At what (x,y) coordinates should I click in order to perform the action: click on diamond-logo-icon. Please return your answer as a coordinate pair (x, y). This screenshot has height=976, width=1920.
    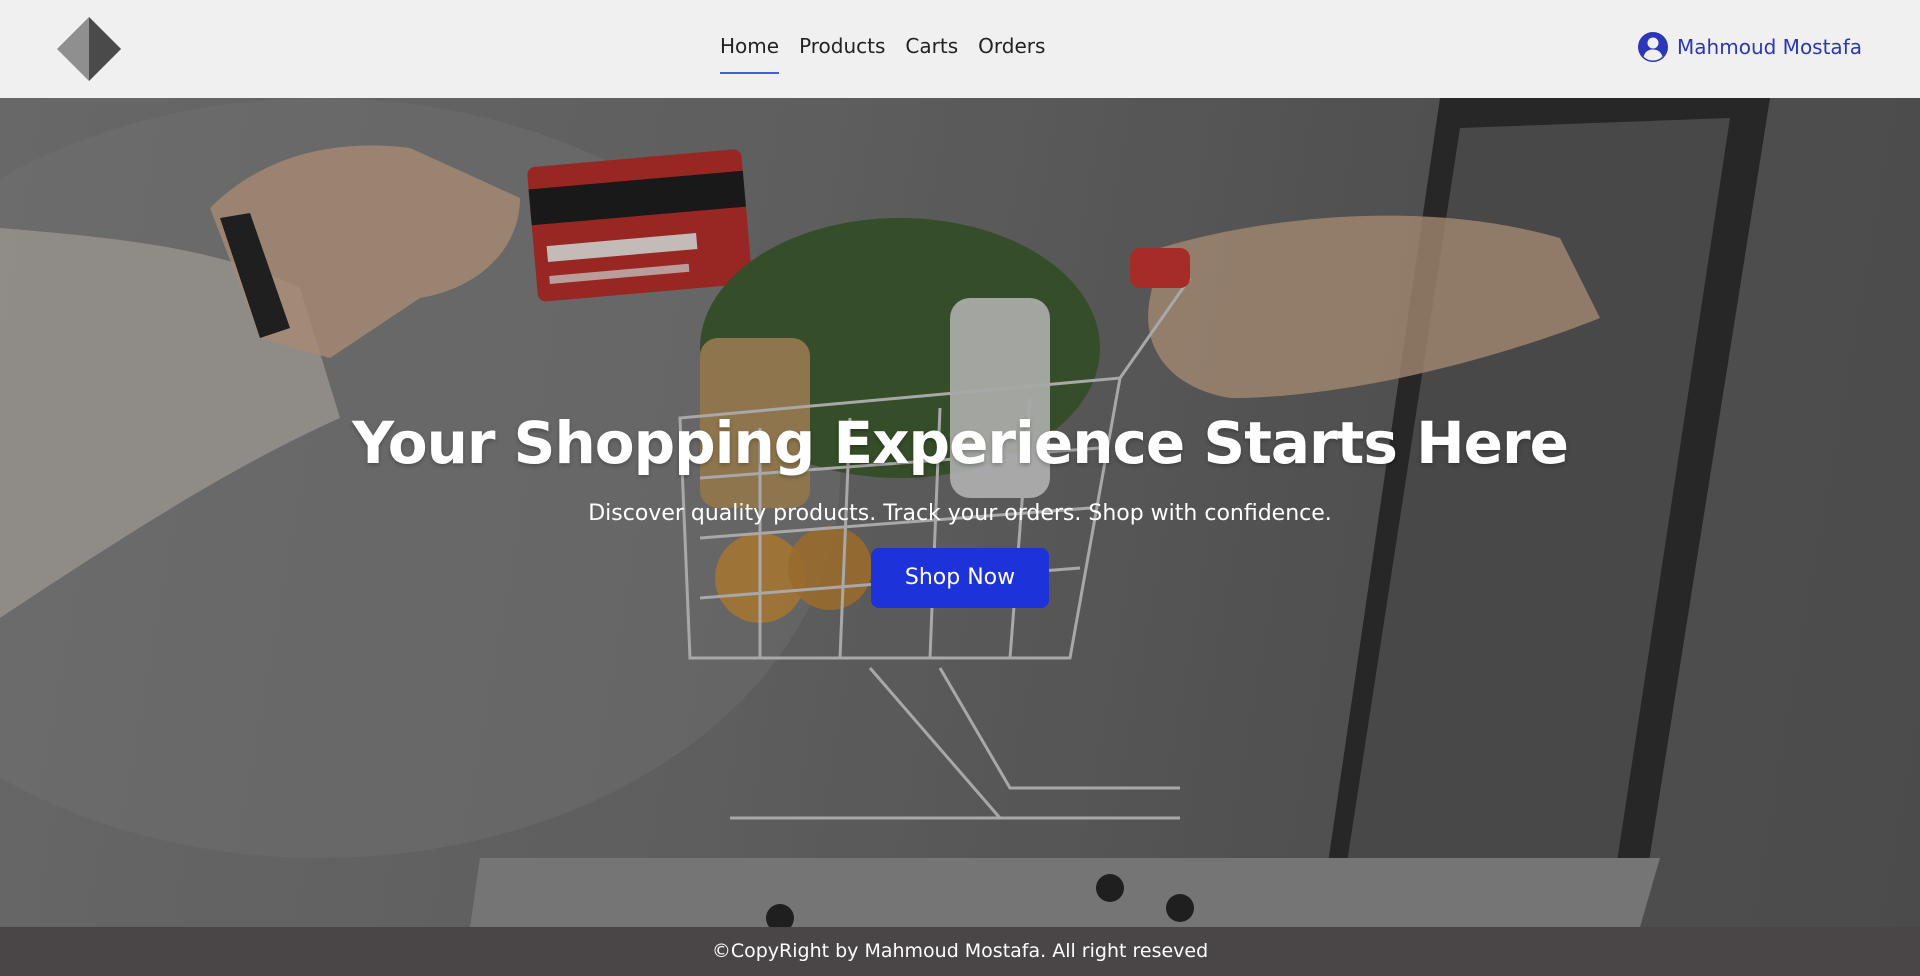
    Looking at the image, I should click on (89, 49).